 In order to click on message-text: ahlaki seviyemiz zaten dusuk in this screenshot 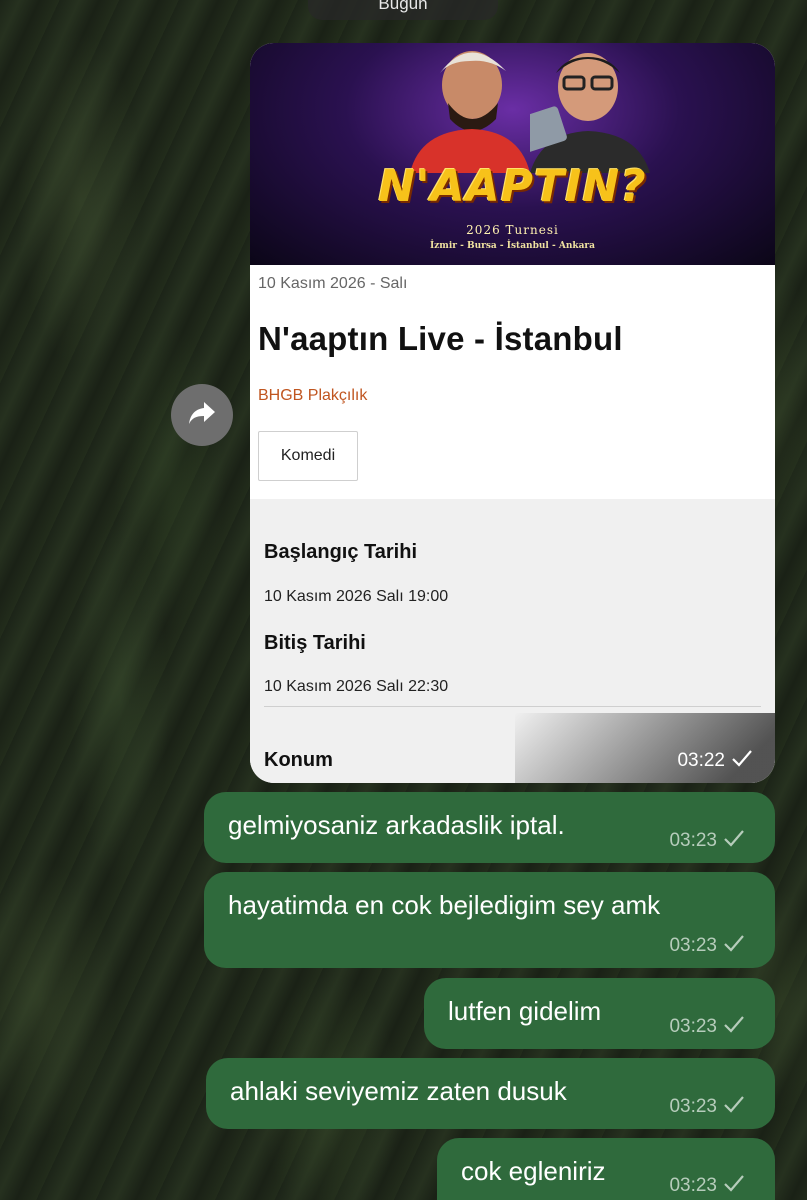, I will do `click(398, 1091)`.